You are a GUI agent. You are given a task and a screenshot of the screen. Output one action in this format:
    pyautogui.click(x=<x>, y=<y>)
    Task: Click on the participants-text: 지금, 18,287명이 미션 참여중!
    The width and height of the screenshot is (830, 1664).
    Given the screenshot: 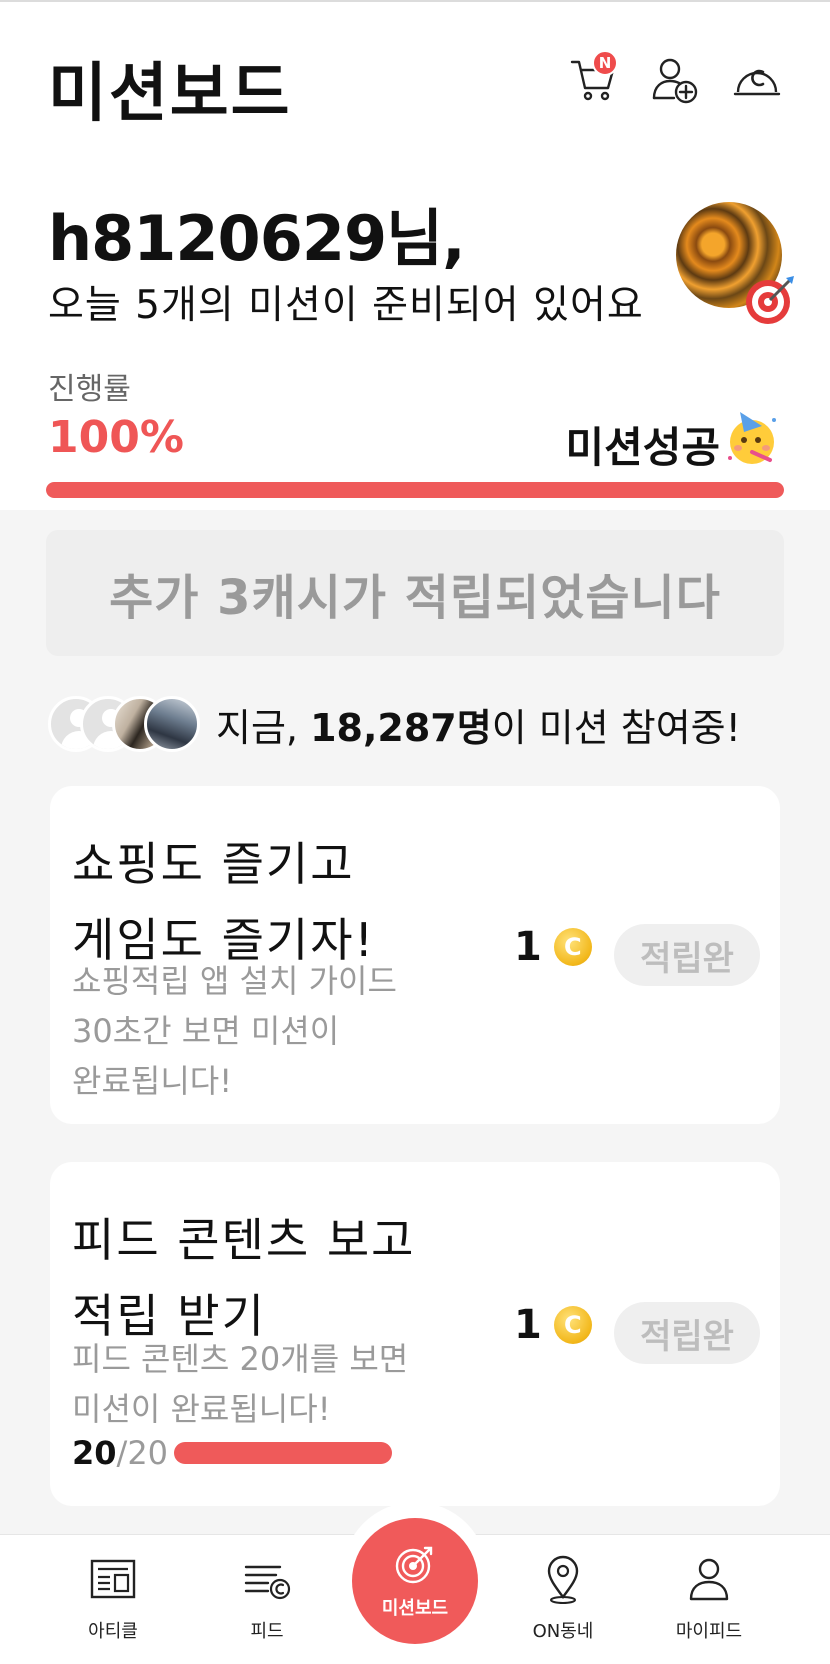 What is the action you would take?
    pyautogui.click(x=478, y=724)
    